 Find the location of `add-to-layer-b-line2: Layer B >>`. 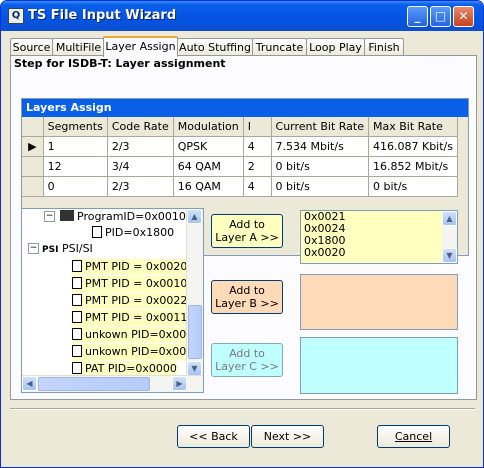

add-to-layer-b-line2: Layer B >> is located at coordinates (247, 303).